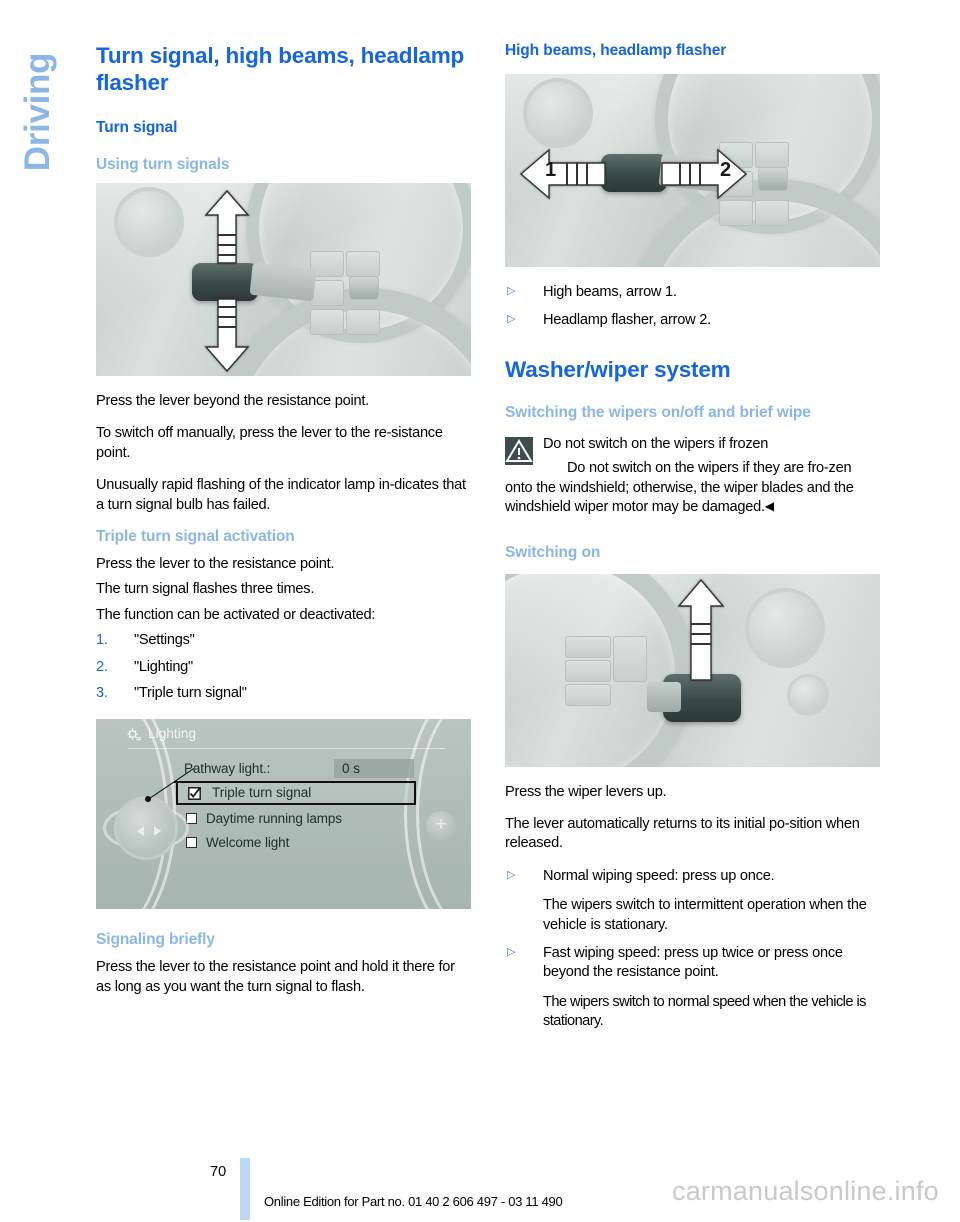  I want to click on step-label: "Lighting", so click(163, 666).